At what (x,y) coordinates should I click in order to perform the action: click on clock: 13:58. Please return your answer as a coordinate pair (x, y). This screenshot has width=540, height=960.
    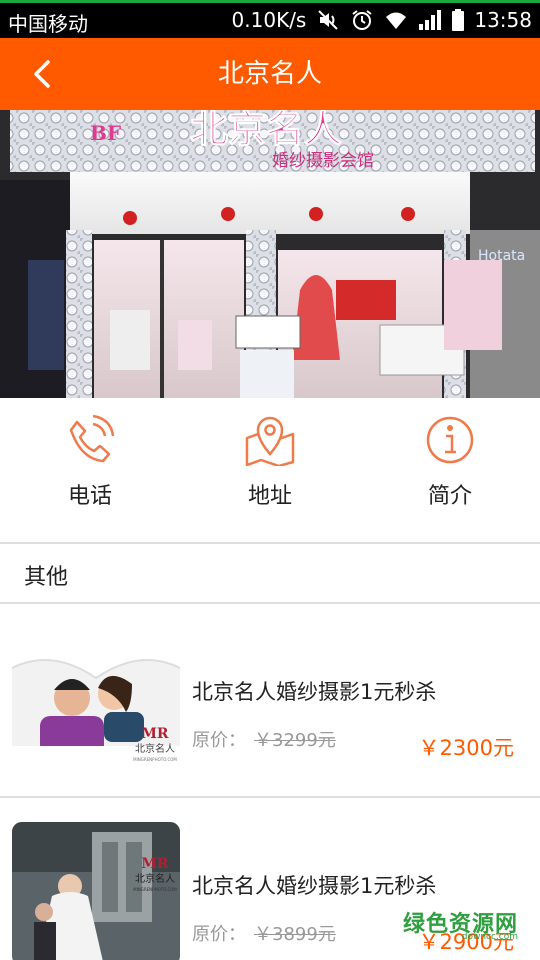
    Looking at the image, I should click on (503, 20).